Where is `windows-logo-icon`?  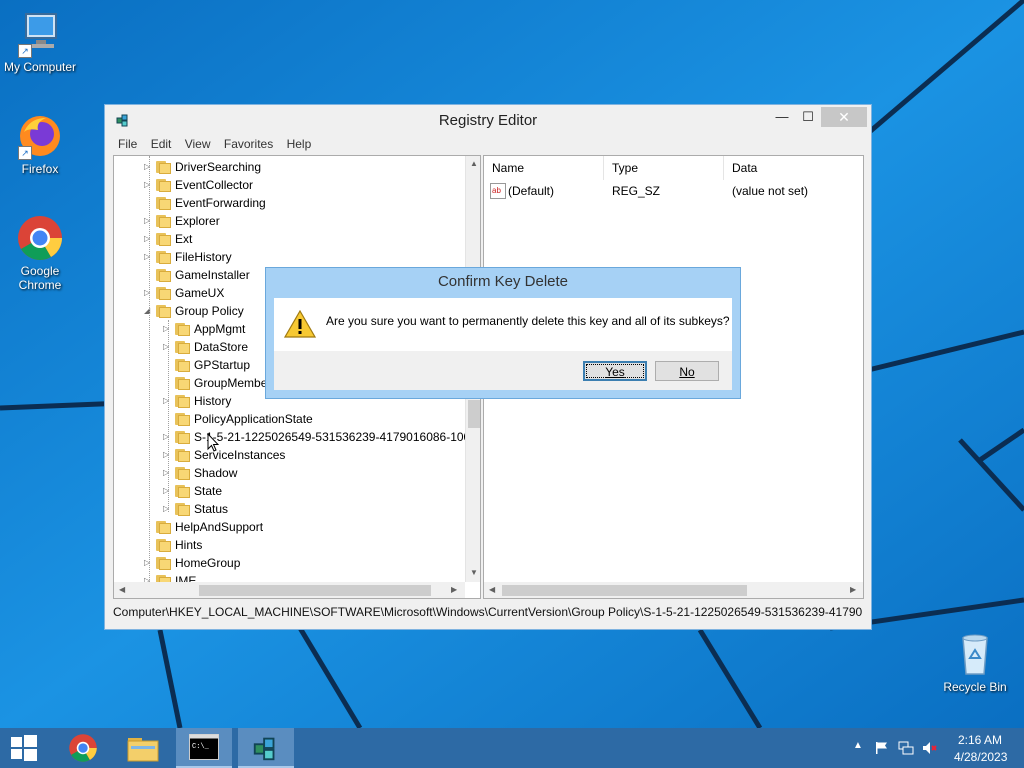
windows-logo-icon is located at coordinates (24, 748).